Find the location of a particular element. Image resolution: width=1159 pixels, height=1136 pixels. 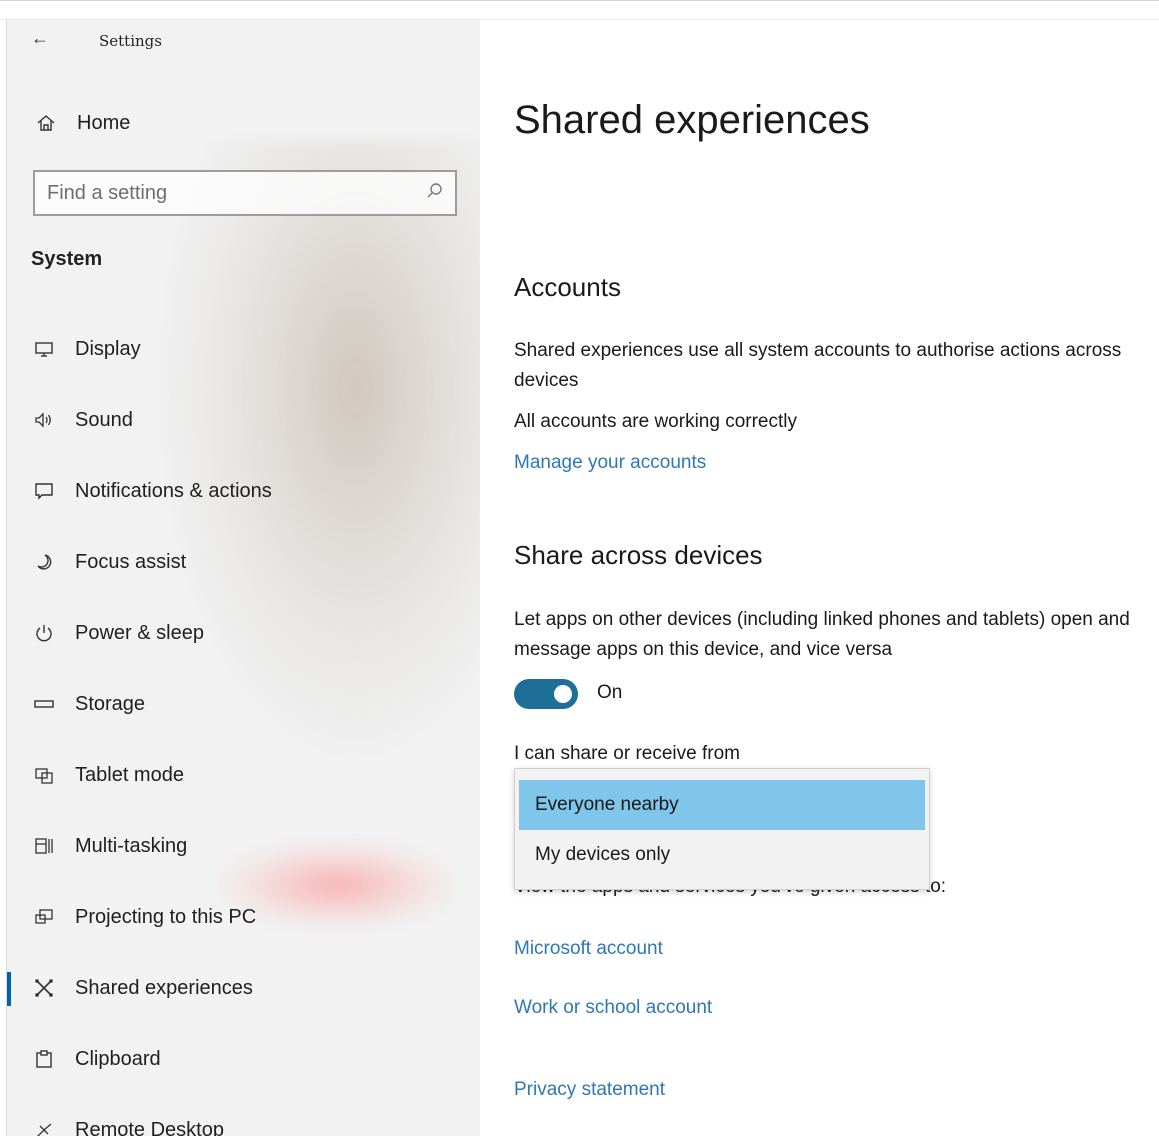

sidebar-item-storage: Storage is located at coordinates (243, 704).